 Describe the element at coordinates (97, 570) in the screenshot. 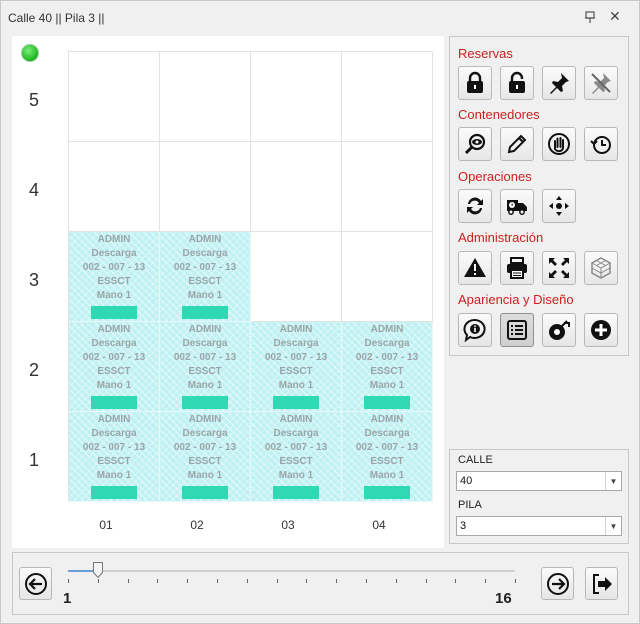

I see `slider-thumb` at that location.